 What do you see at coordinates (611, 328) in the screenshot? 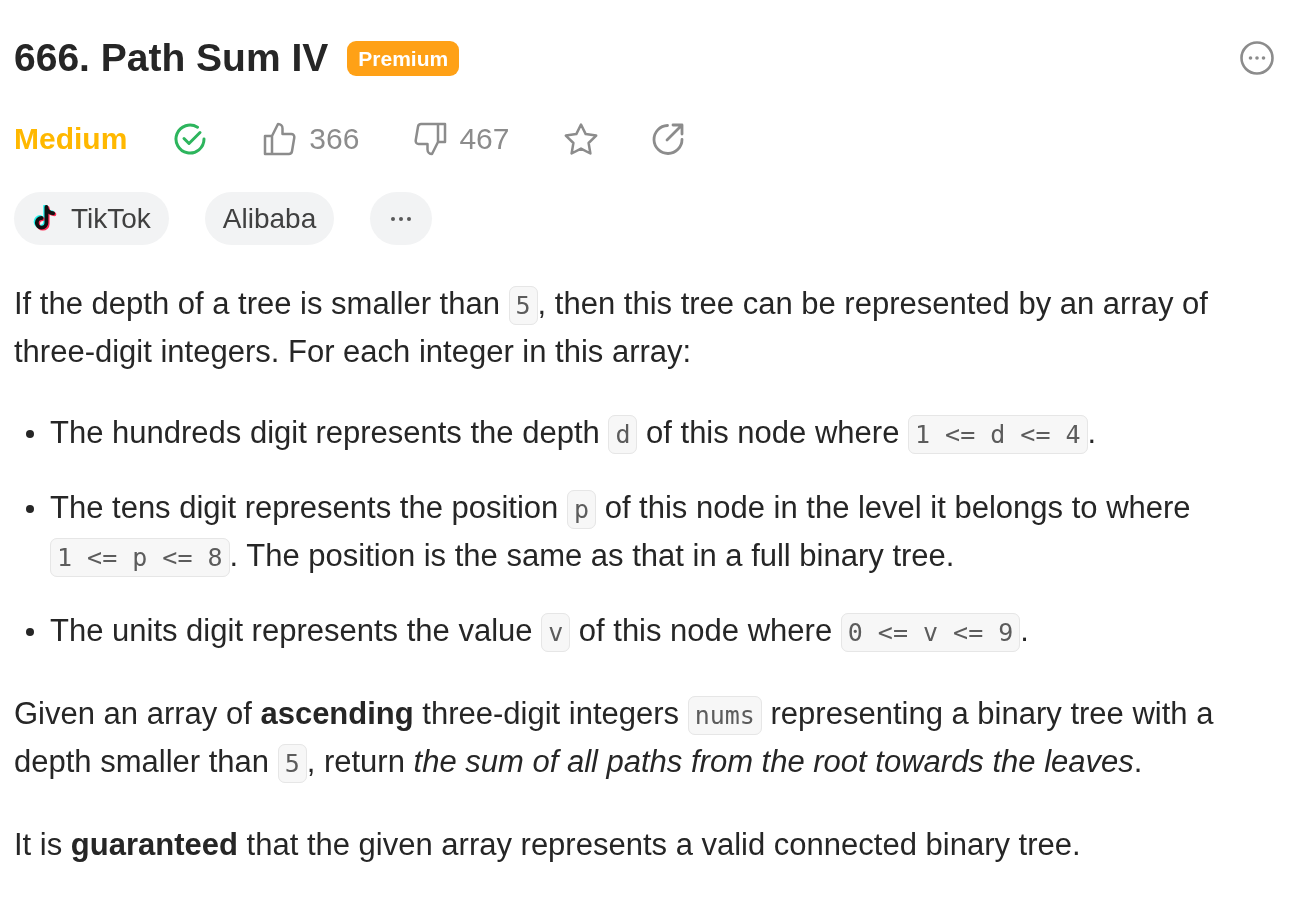
I see `description-paragraph: If the depth of a tree is smaller than 5 , then this tree can be represented by an array of three-digit integers. For each integer in this array:` at bounding box center [611, 328].